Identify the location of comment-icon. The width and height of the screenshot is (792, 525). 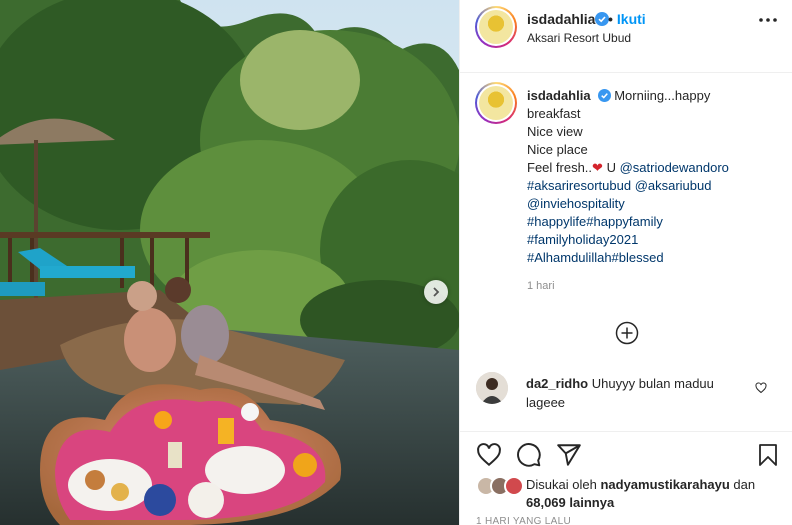
(529, 455).